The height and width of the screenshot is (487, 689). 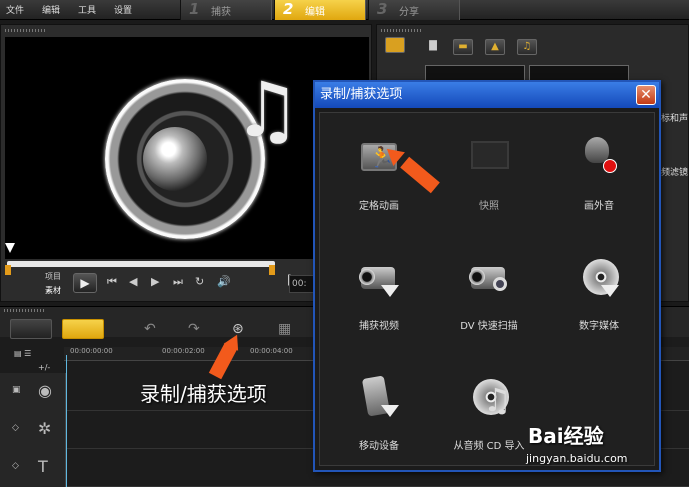 I want to click on close-button: ✕, so click(x=646, y=95).